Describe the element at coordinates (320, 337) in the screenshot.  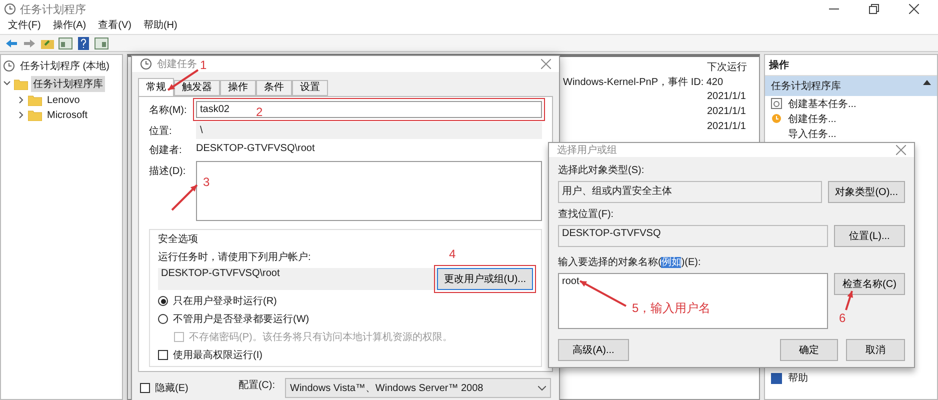
I see `option-label: 不存储密码(P)。该任务将只有访问本地计算机资源的权限。` at that location.